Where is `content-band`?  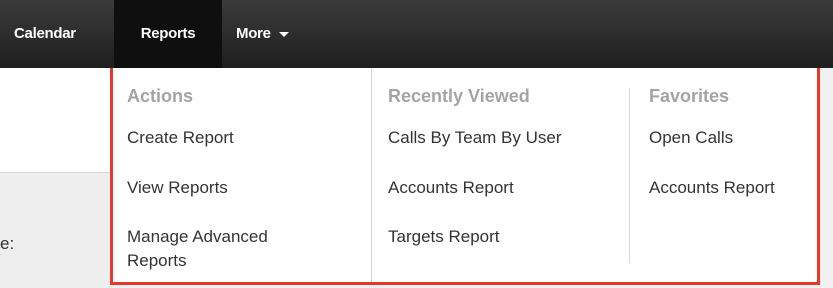 content-band is located at coordinates (55, 230).